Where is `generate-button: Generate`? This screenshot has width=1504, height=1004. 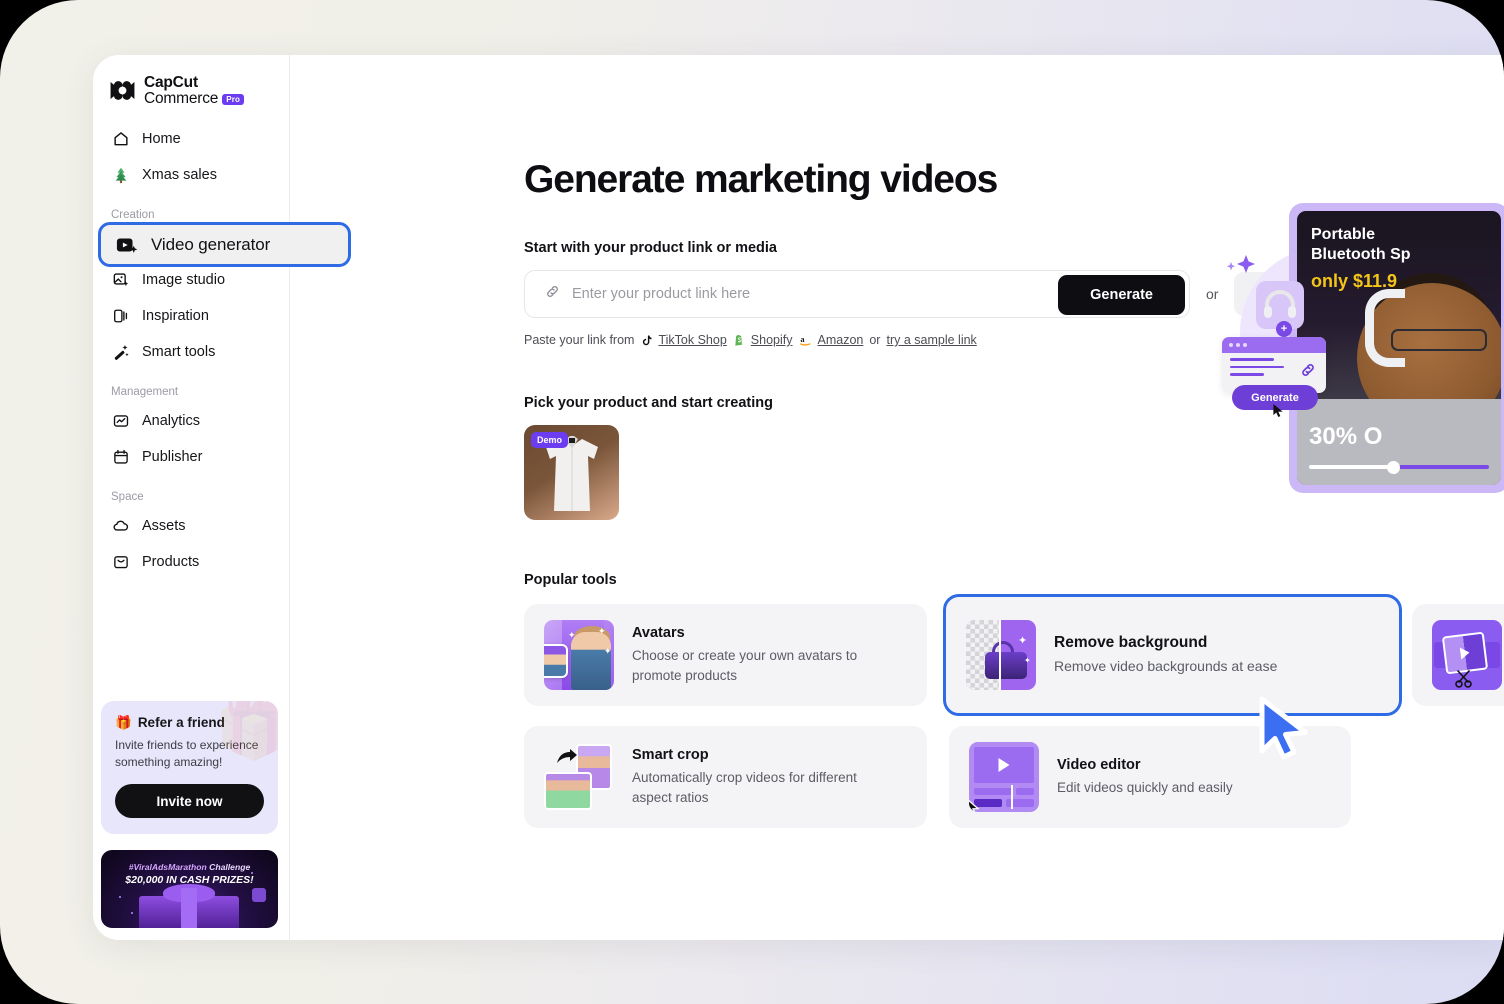 generate-button: Generate is located at coordinates (1121, 295).